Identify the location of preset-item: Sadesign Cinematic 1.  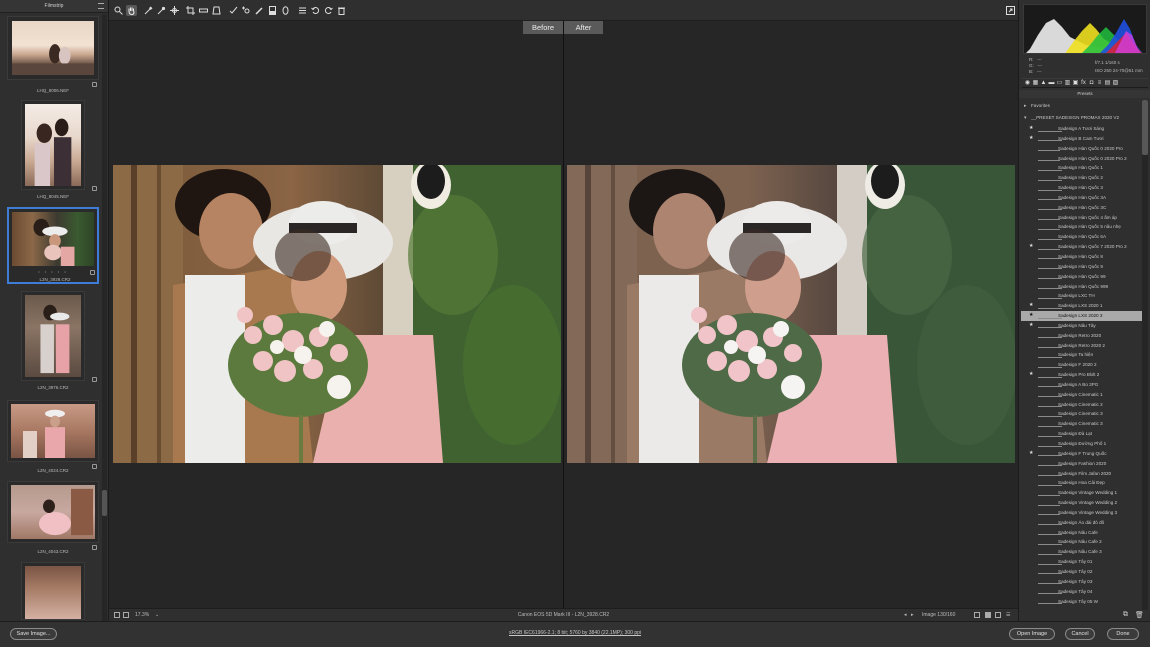
(1081, 395).